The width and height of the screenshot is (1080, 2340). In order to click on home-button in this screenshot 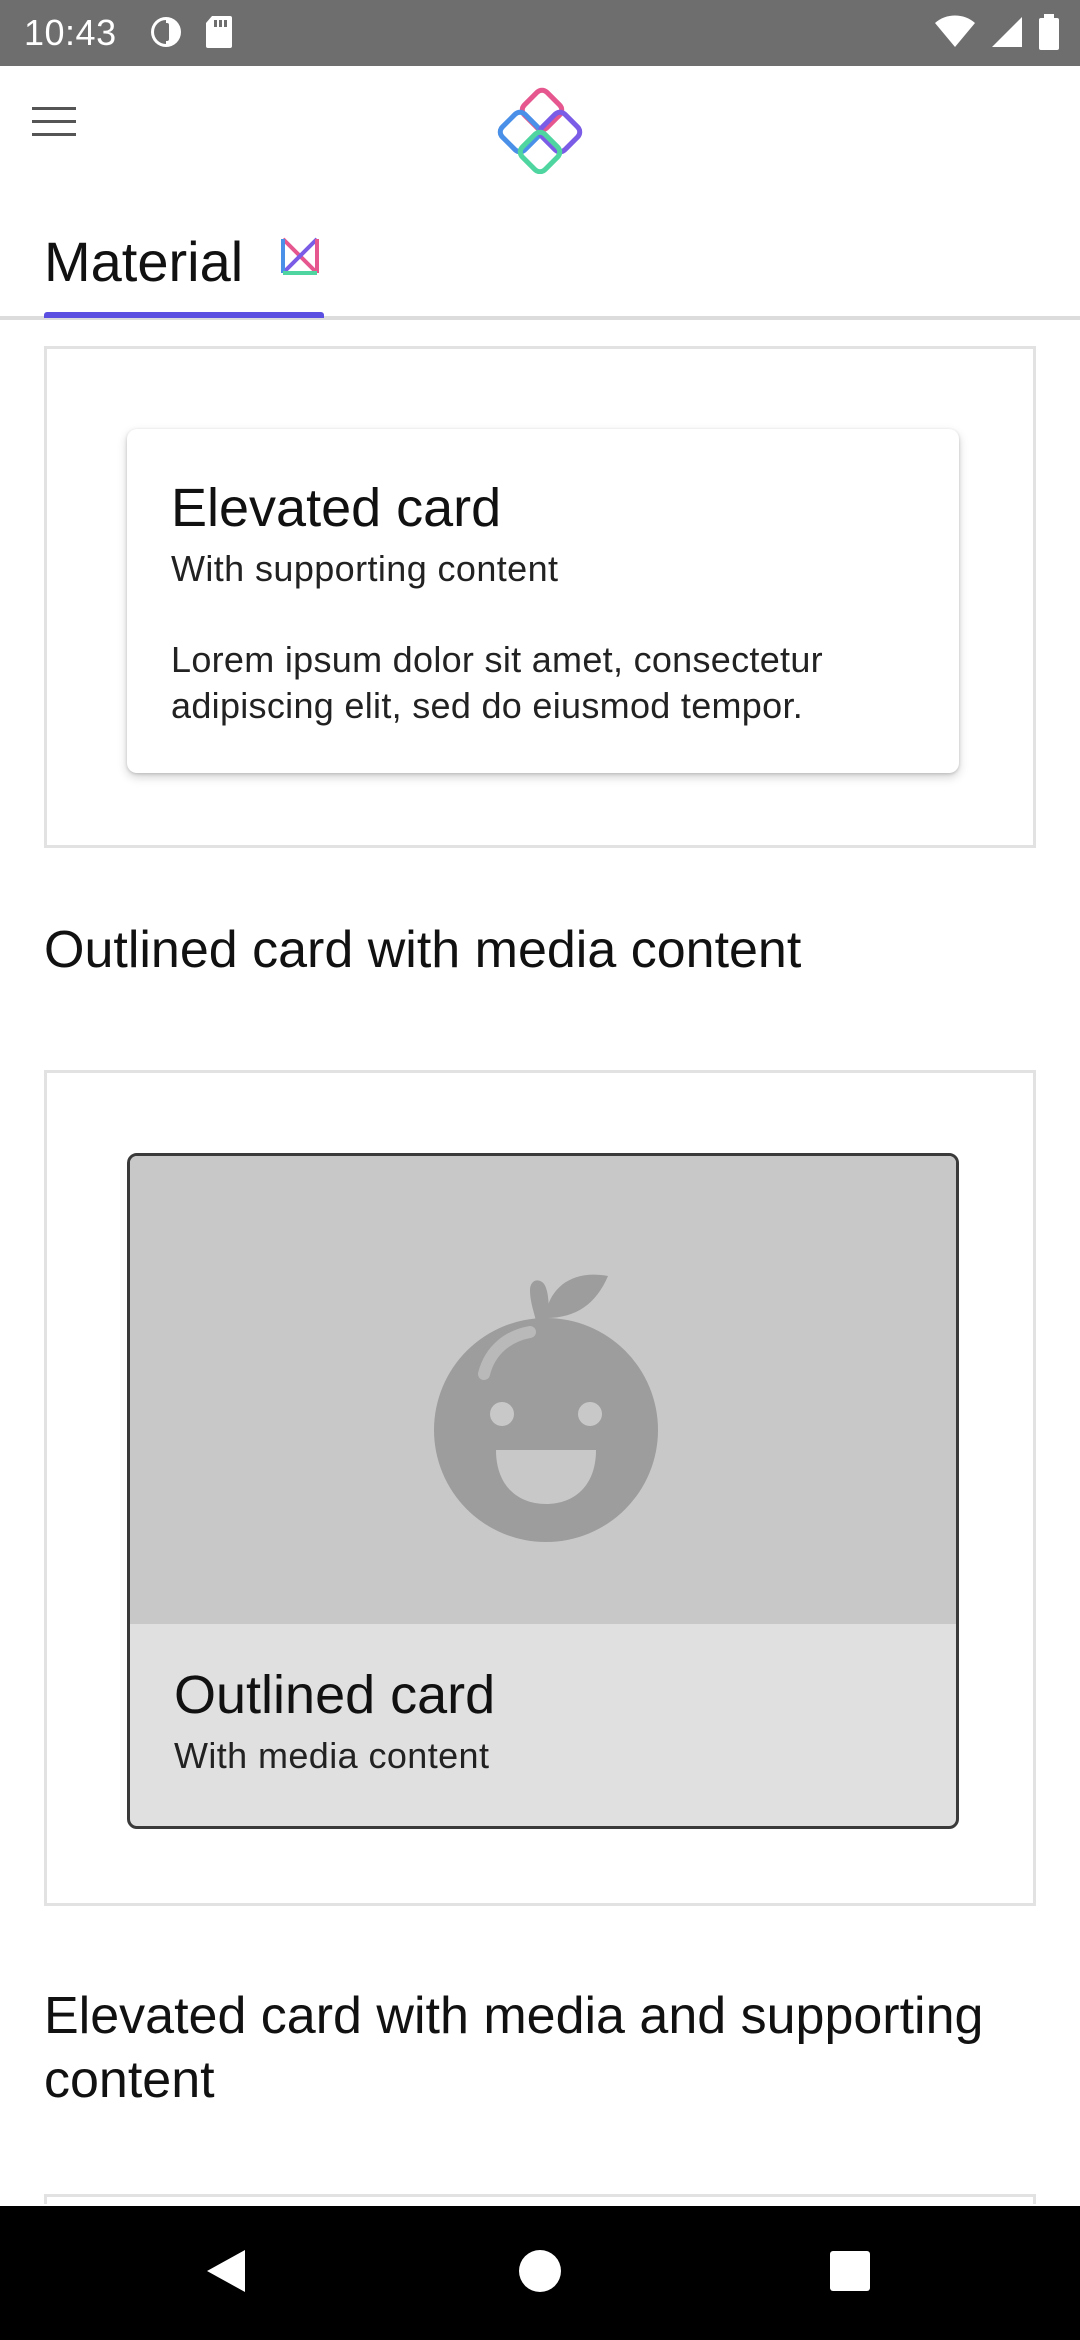, I will do `click(540, 2273)`.